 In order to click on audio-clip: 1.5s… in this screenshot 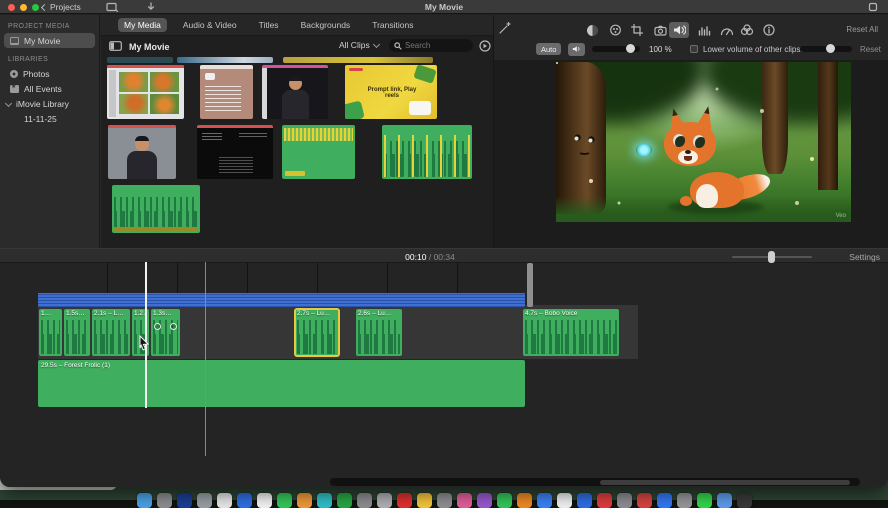, I will do `click(77, 332)`.